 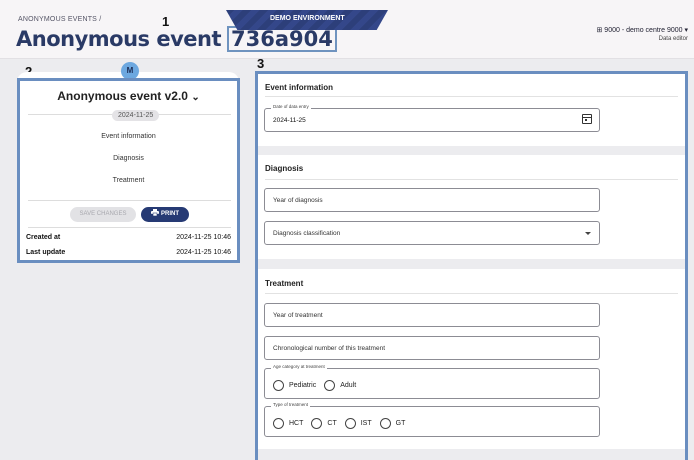 I want to click on radio-gt: GT, so click(x=392, y=423).